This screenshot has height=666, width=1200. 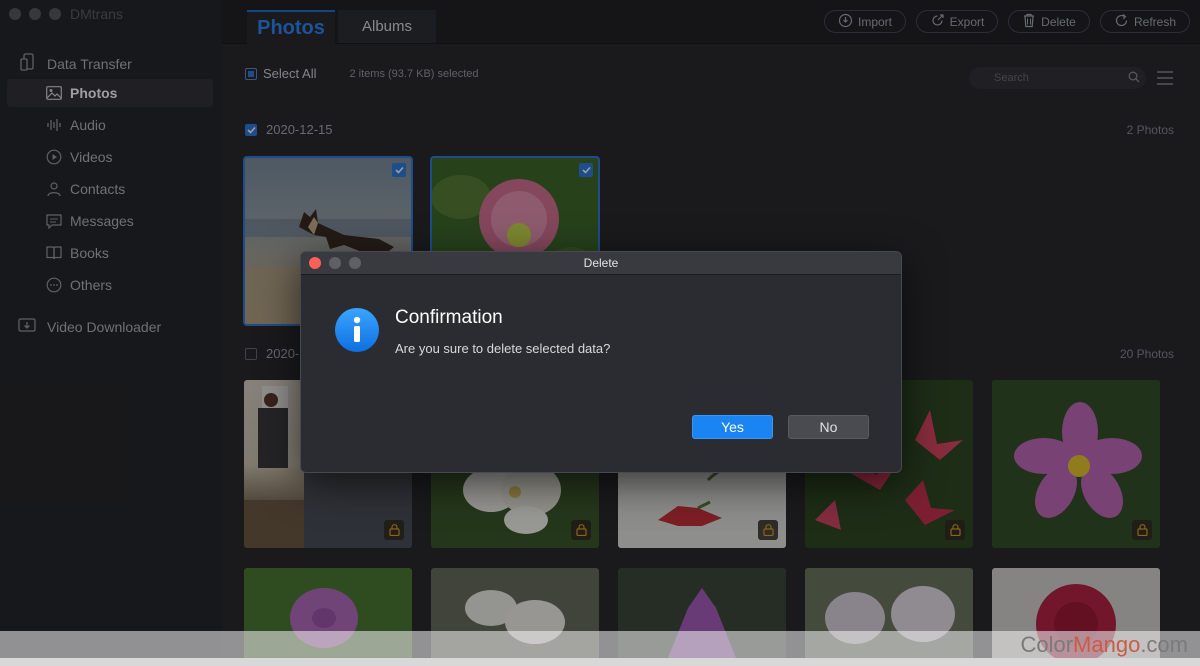 I want to click on dialog-title: Delete, so click(x=601, y=263).